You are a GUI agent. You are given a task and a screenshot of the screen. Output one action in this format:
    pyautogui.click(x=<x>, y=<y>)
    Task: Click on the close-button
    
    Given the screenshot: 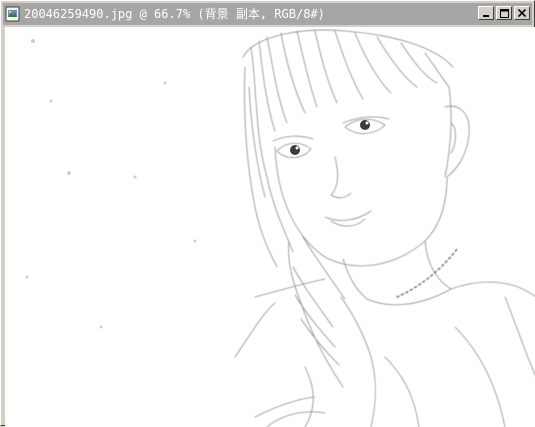 What is the action you would take?
    pyautogui.click(x=522, y=13)
    